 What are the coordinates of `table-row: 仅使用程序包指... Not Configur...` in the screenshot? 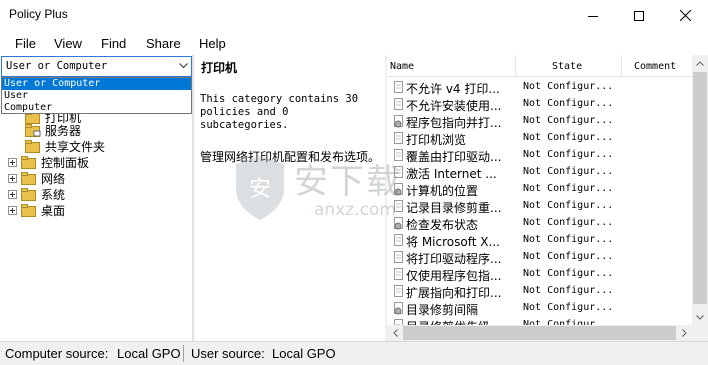 It's located at (539, 274).